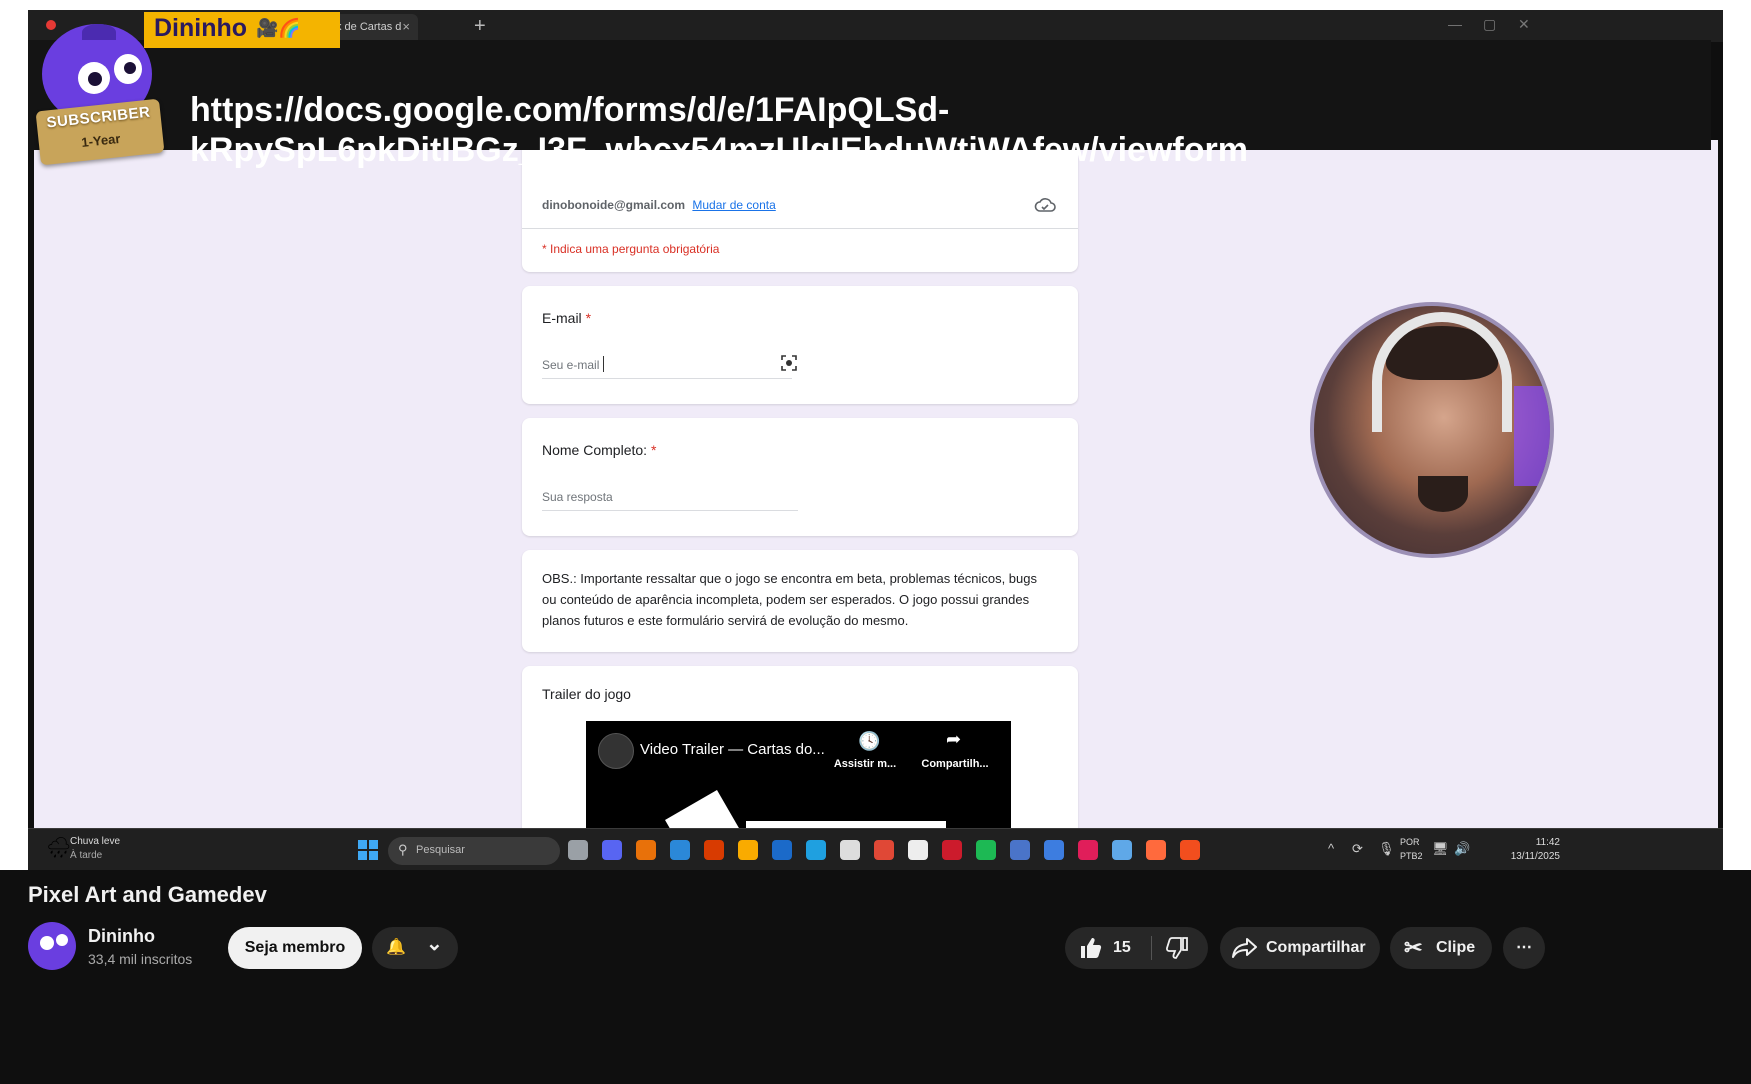 The image size is (1751, 1084). I want to click on clock-icon: 🕓, so click(869, 741).